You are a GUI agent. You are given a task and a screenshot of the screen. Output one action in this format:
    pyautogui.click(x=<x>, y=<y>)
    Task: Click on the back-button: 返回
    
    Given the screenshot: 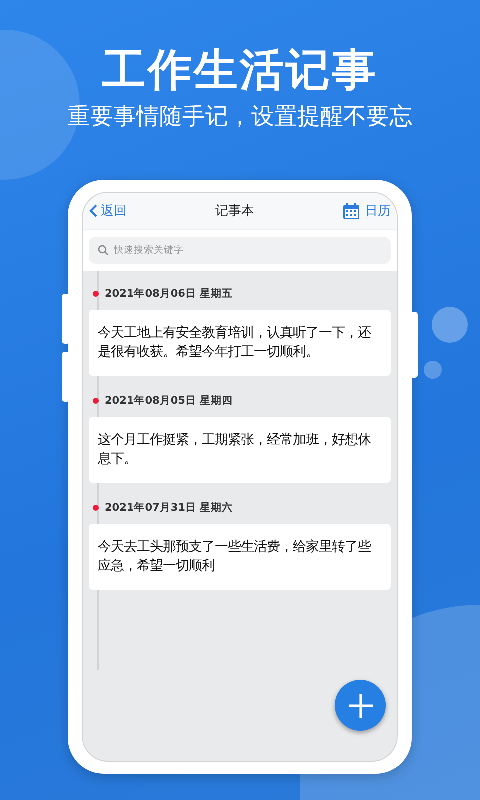 What is the action you would take?
    pyautogui.click(x=108, y=211)
    